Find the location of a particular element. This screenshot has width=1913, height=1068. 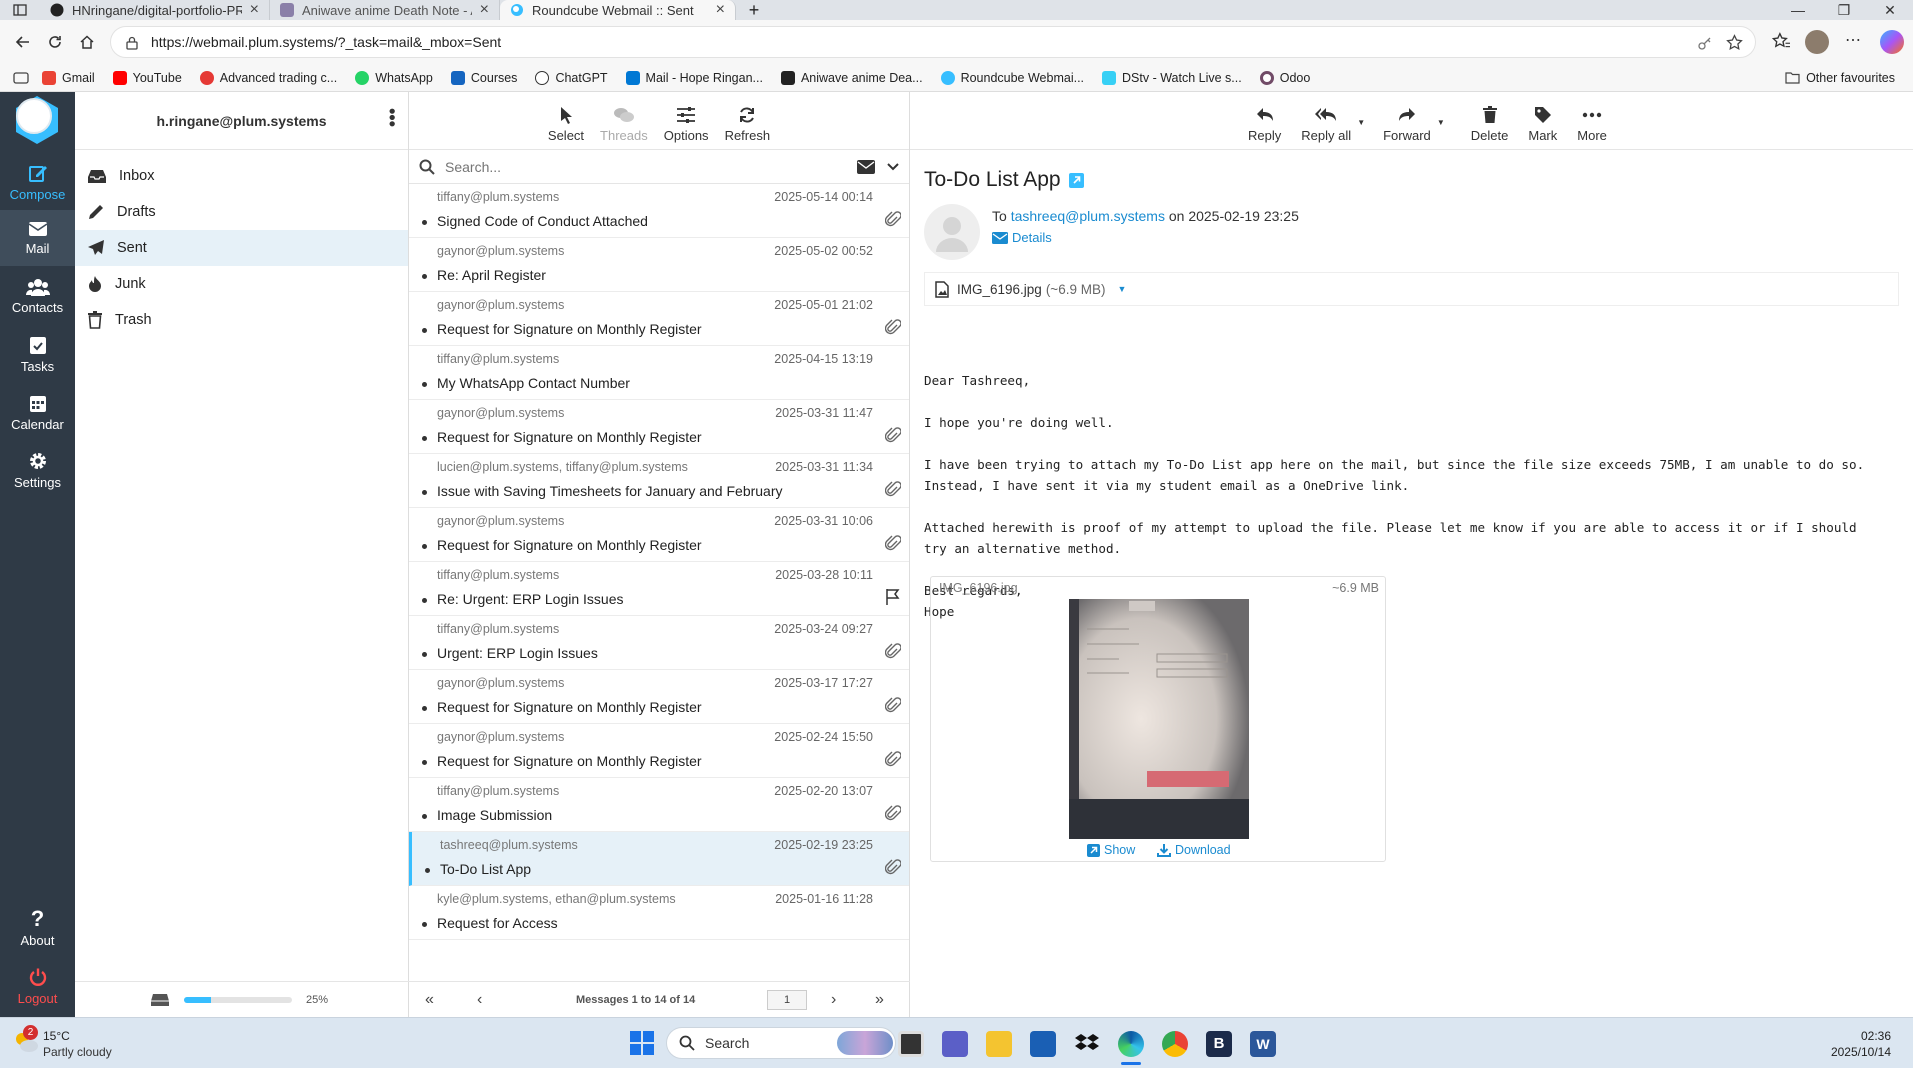

folder-trash: Trash is located at coordinates (241, 320).